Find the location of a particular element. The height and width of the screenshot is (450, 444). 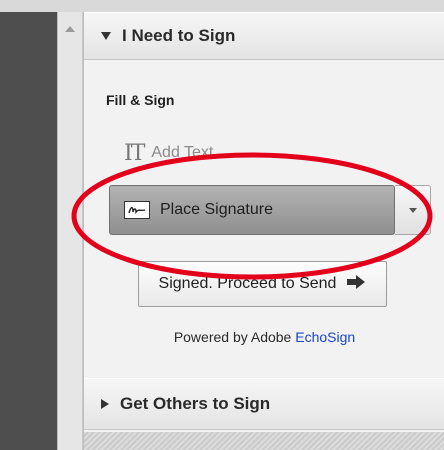

section-title: I Need to Sign is located at coordinates (179, 35).